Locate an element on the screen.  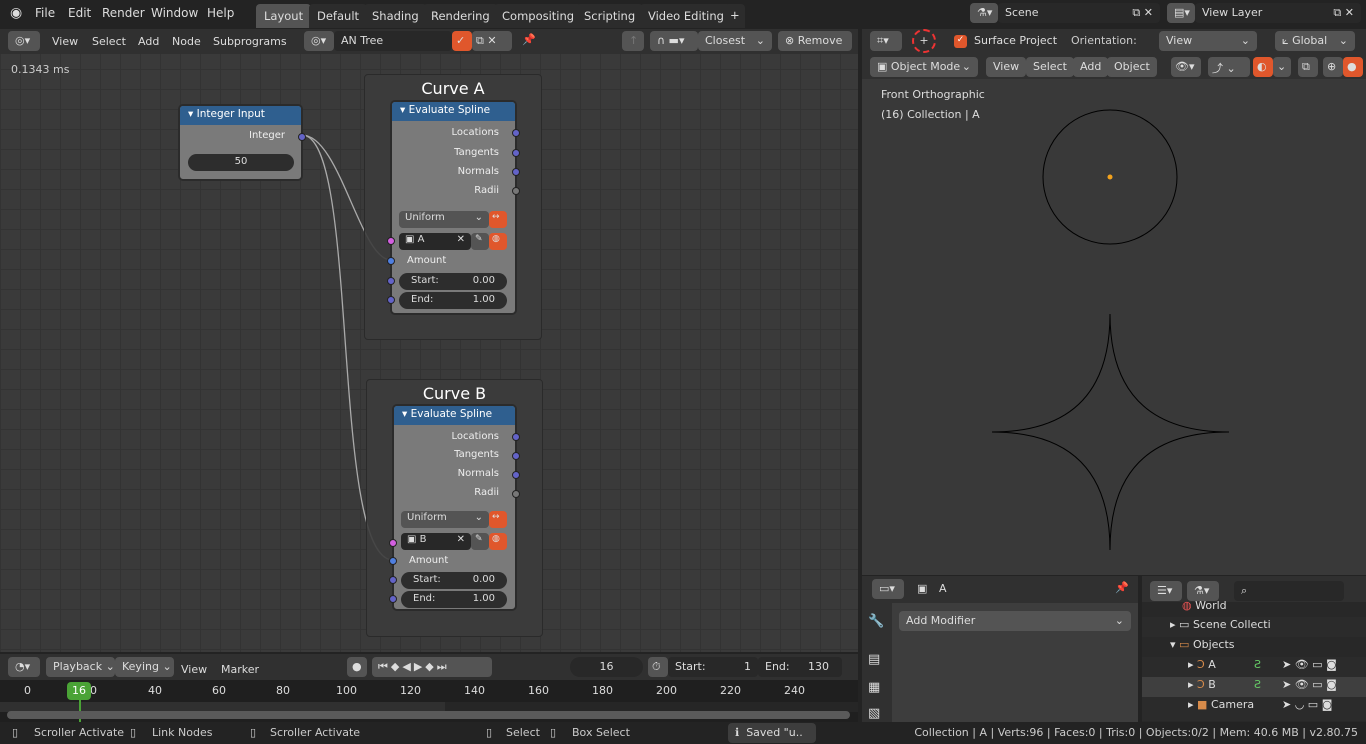
row-toggles-icon: ➤ ◡ ▭ ◙ is located at coordinates (1307, 704).